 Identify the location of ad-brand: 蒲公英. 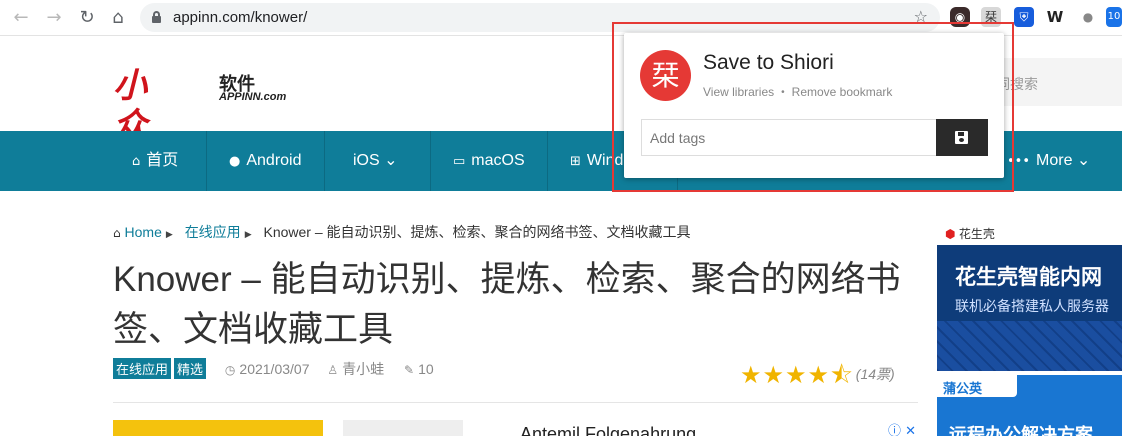
(963, 388).